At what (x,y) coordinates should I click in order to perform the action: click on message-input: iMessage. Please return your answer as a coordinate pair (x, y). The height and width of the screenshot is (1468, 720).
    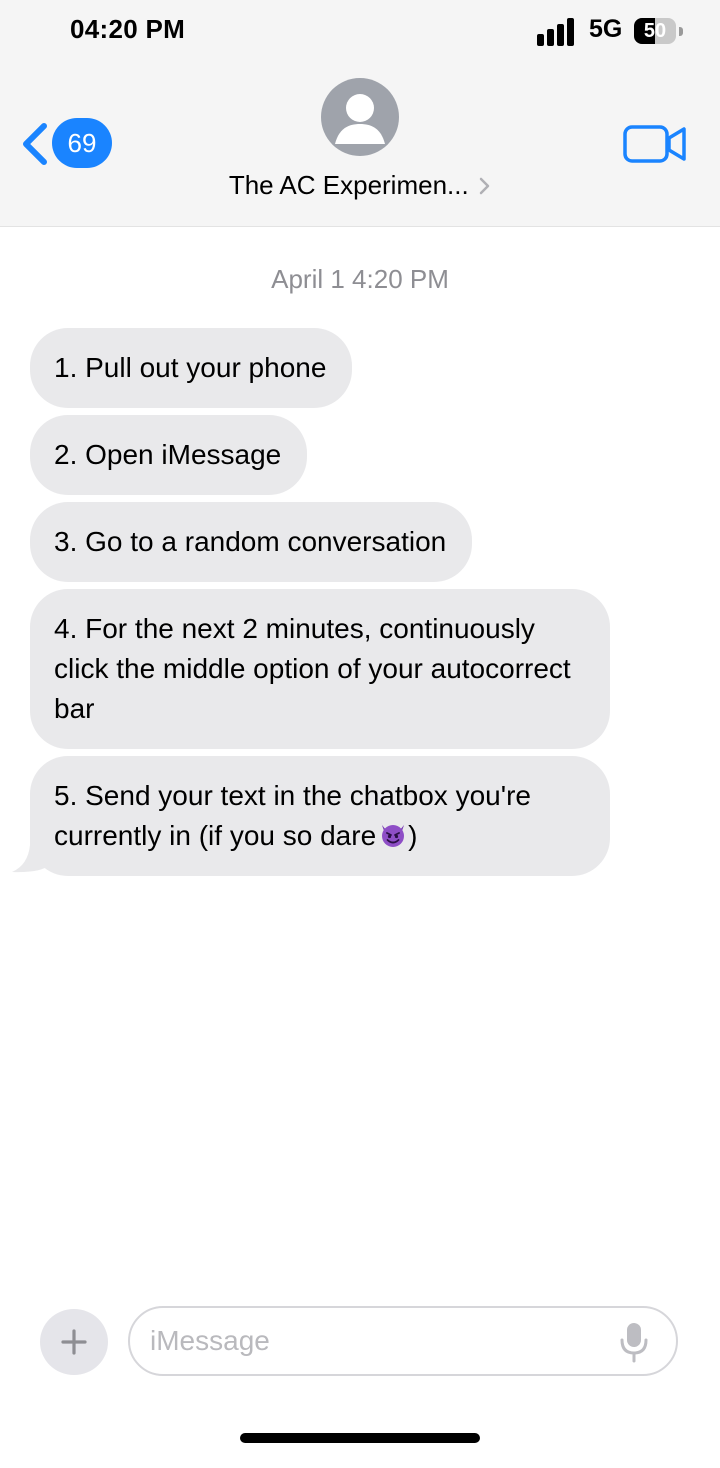
    Looking at the image, I should click on (403, 1341).